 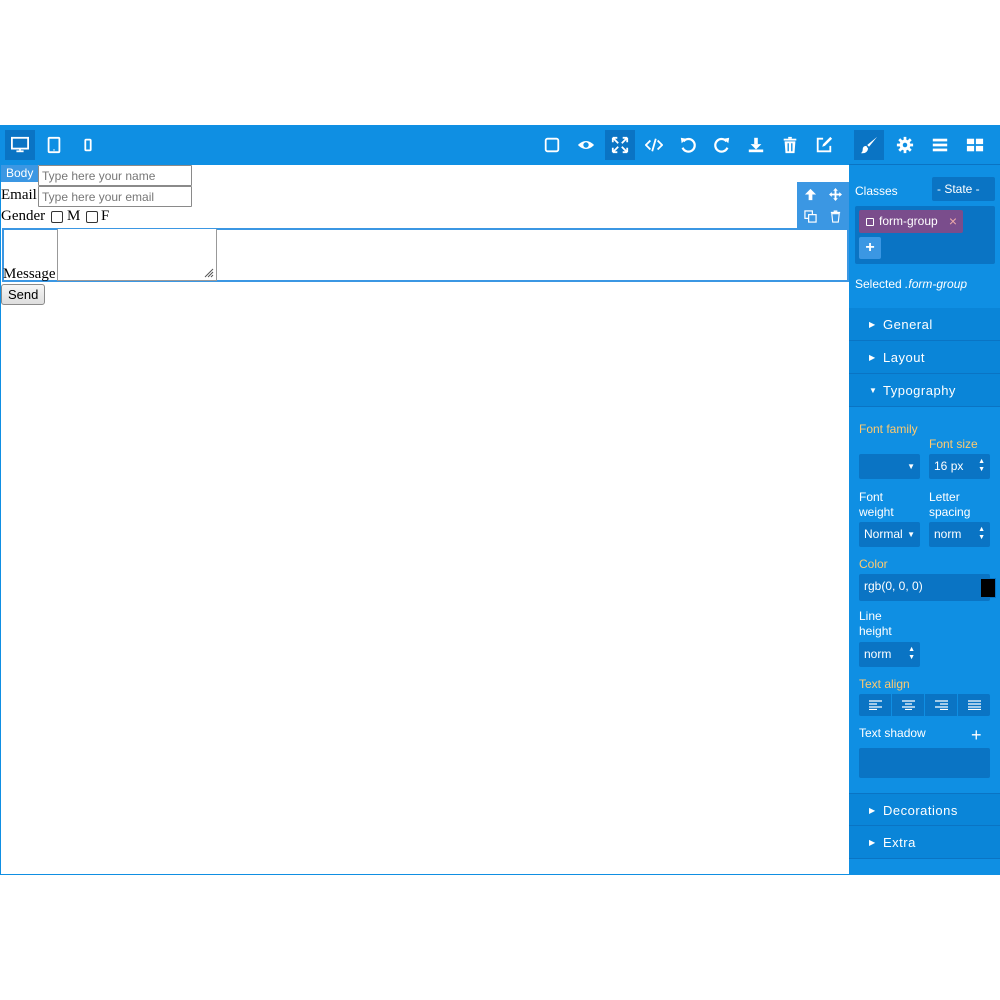 I want to click on align-justify-button, so click(x=974, y=705).